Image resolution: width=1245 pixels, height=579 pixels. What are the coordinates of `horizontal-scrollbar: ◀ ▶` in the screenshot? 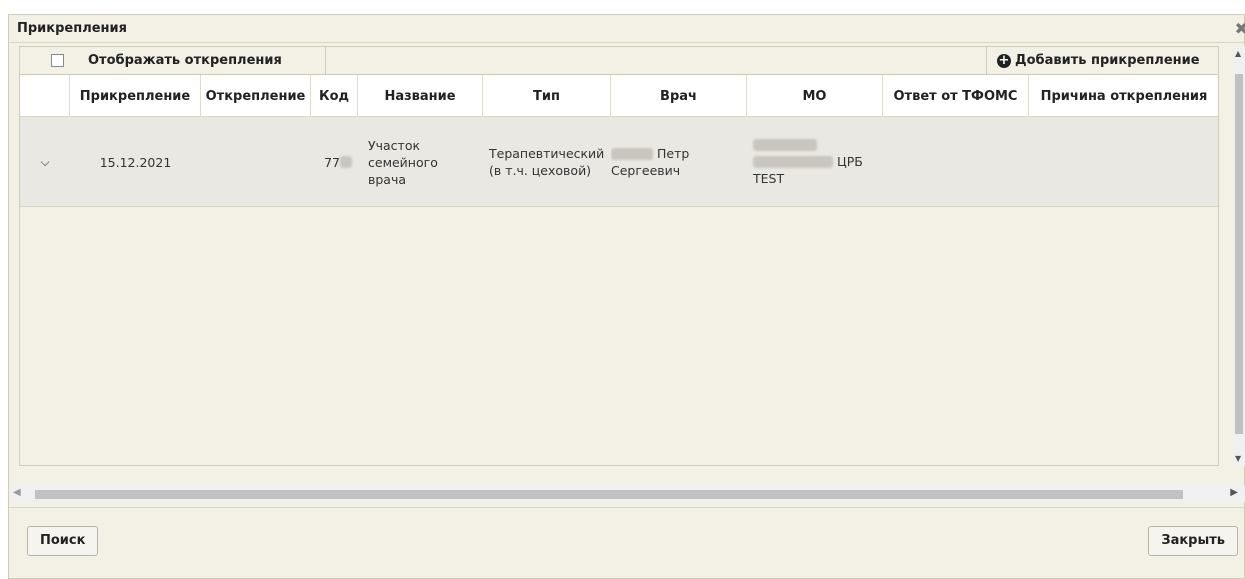 It's located at (627, 494).